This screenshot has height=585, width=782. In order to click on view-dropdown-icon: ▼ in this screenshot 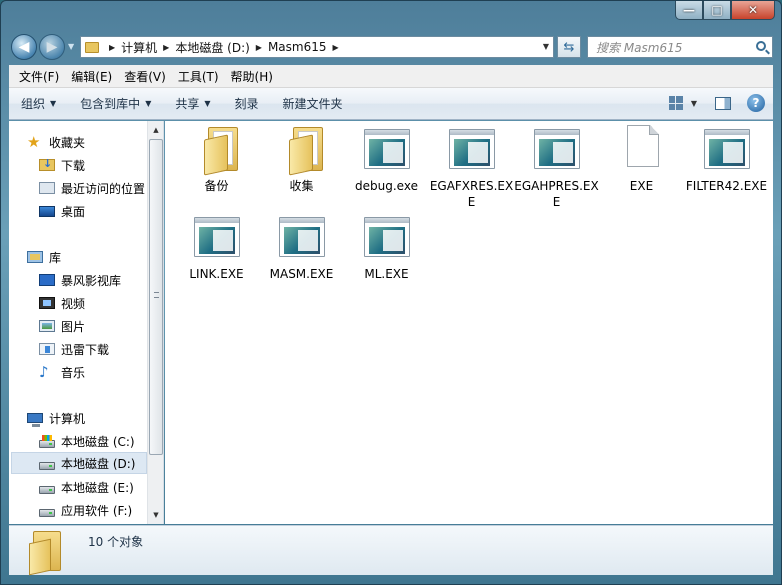, I will do `click(694, 103)`.